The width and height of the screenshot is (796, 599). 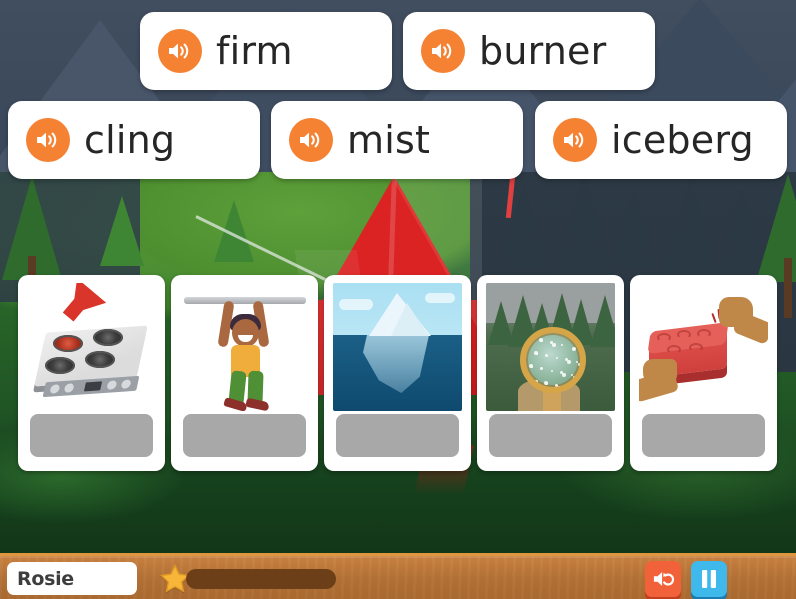 I want to click on replay-audio-icon, so click(x=663, y=579).